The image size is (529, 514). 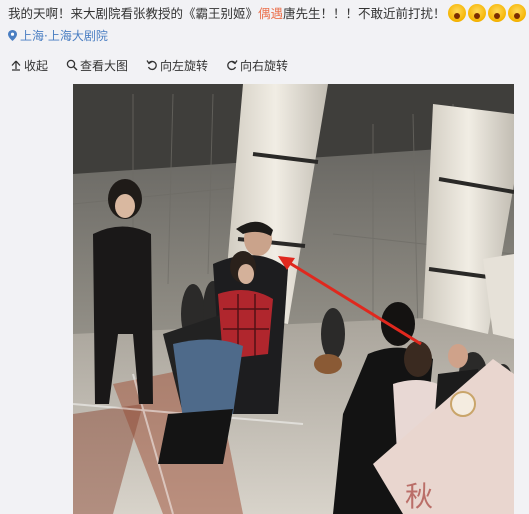 I want to click on post-text: 我的天啊！来大剧院看张教授的《霸王别姬》偶遇唐先生！！！不敢近前打扰！, so click(x=268, y=13).